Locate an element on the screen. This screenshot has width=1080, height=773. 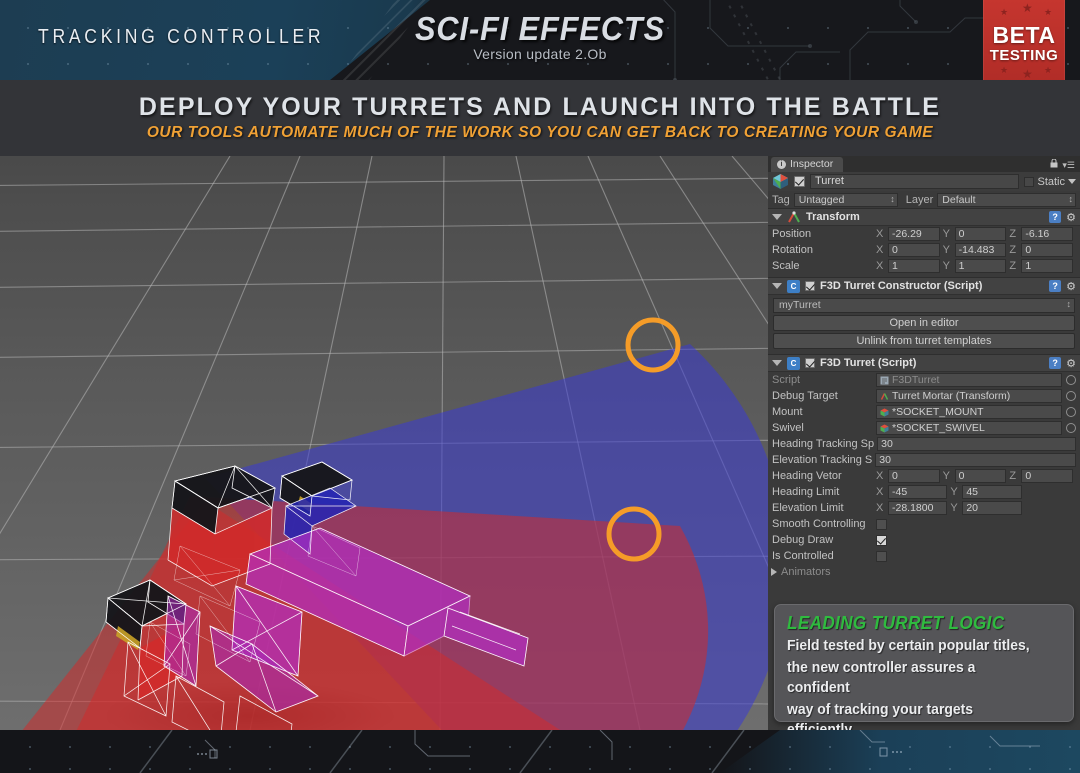
rotation-z-field: 0 is located at coordinates (1047, 250).